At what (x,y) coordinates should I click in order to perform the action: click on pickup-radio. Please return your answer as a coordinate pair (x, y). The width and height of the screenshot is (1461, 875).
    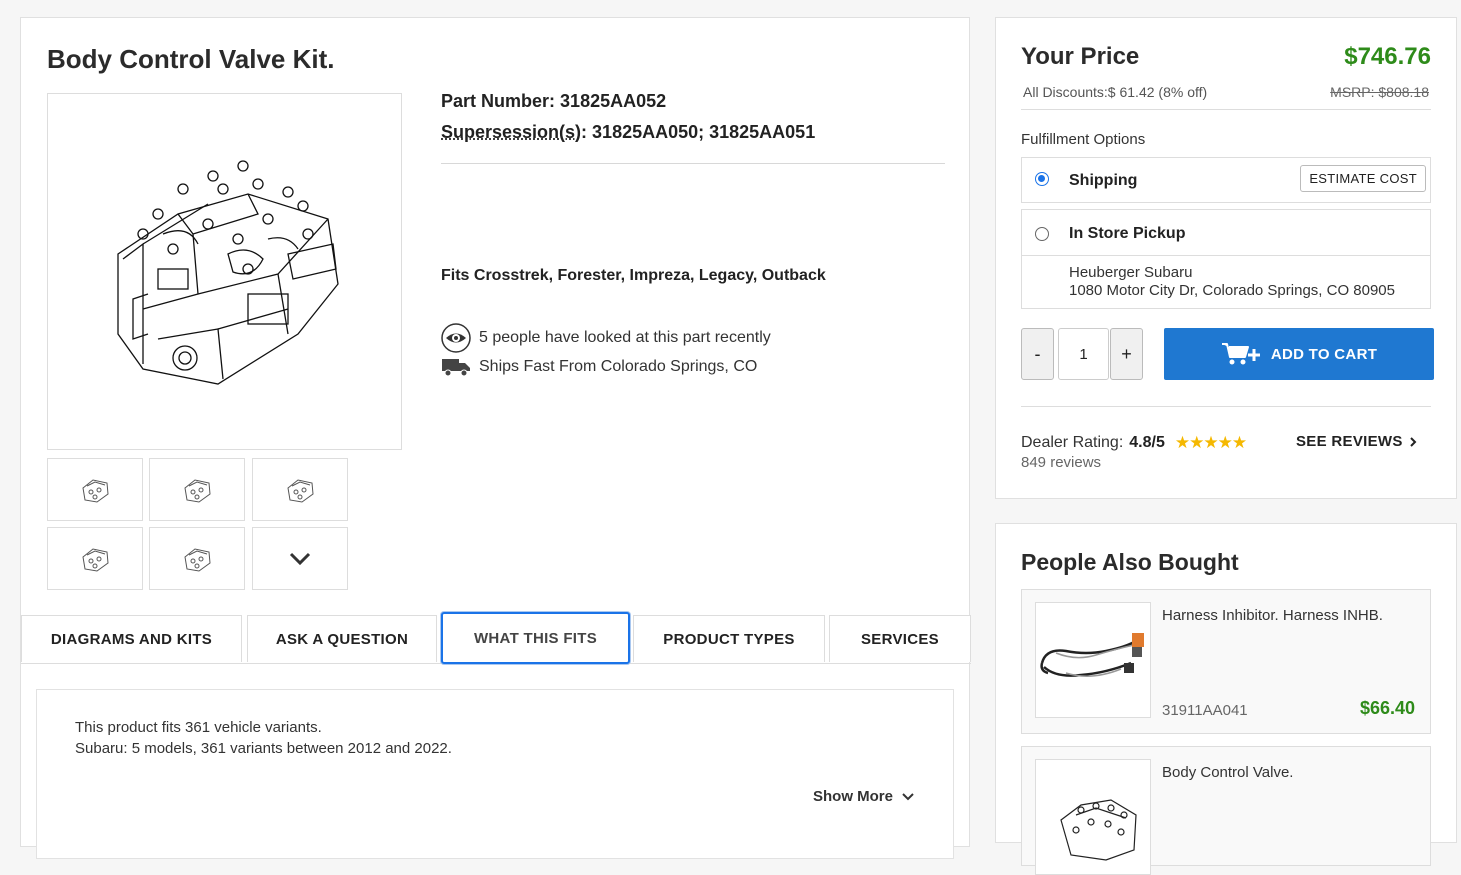
    Looking at the image, I should click on (1042, 234).